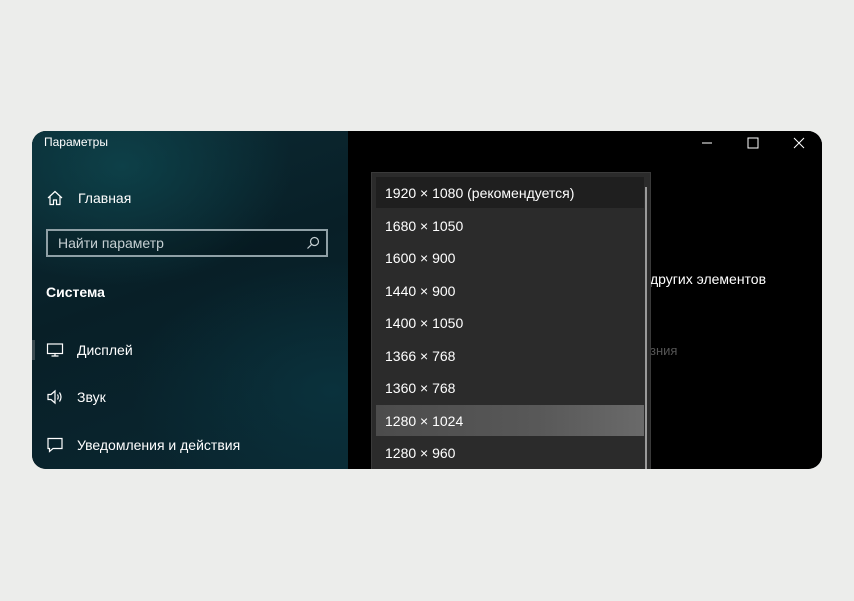  I want to click on maximize-button, so click(753, 143).